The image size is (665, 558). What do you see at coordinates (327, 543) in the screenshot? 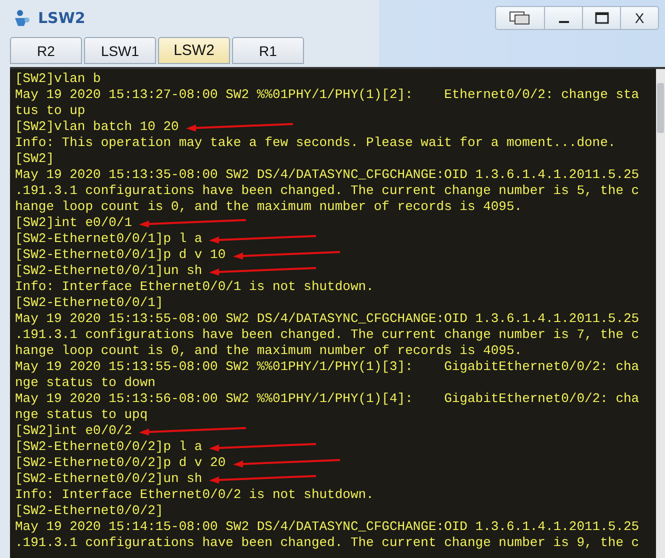
I see `terminal-line: .191.3.1 configurations have been changed. The current change number is 9, the c` at bounding box center [327, 543].